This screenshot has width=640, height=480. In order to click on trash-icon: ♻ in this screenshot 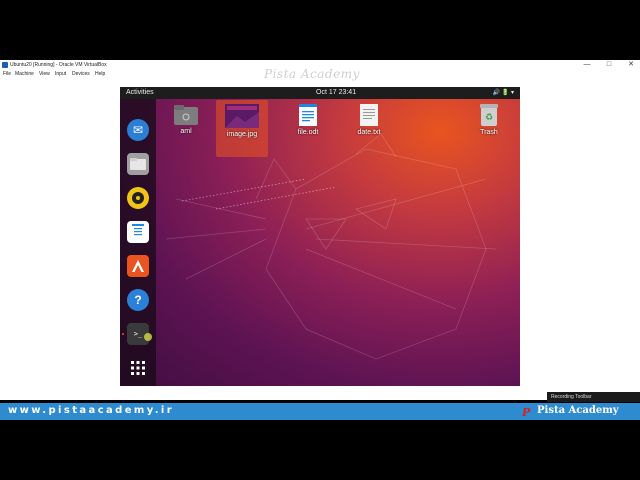, I will do `click(489, 115)`.